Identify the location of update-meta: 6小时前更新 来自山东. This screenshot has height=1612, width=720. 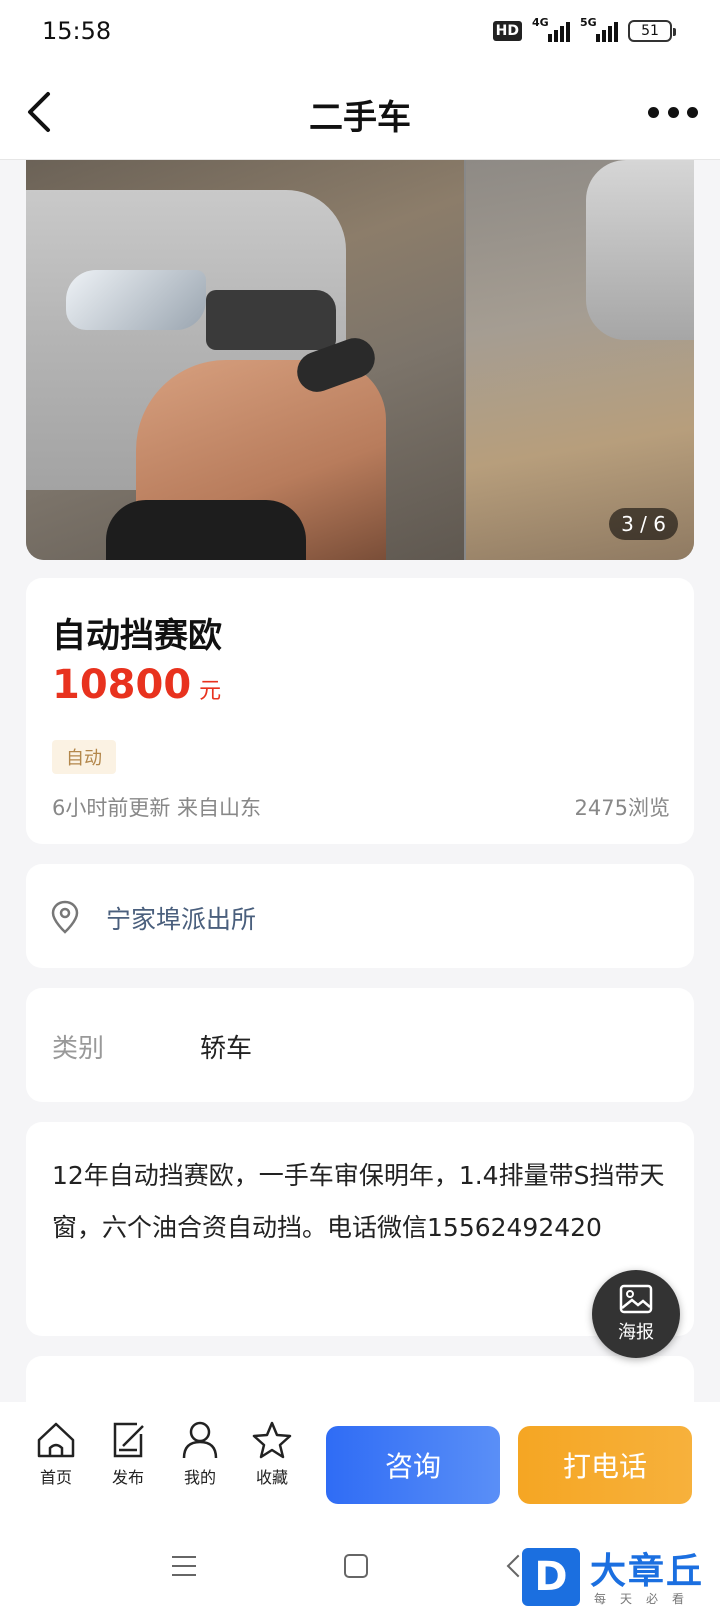
(157, 808).